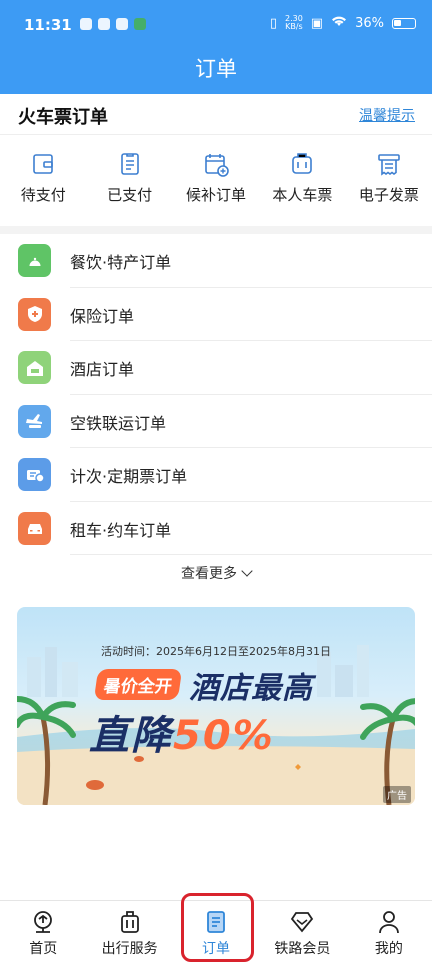 Image resolution: width=432 pixels, height=965 pixels. I want to click on shield-plus-icon, so click(34, 314).